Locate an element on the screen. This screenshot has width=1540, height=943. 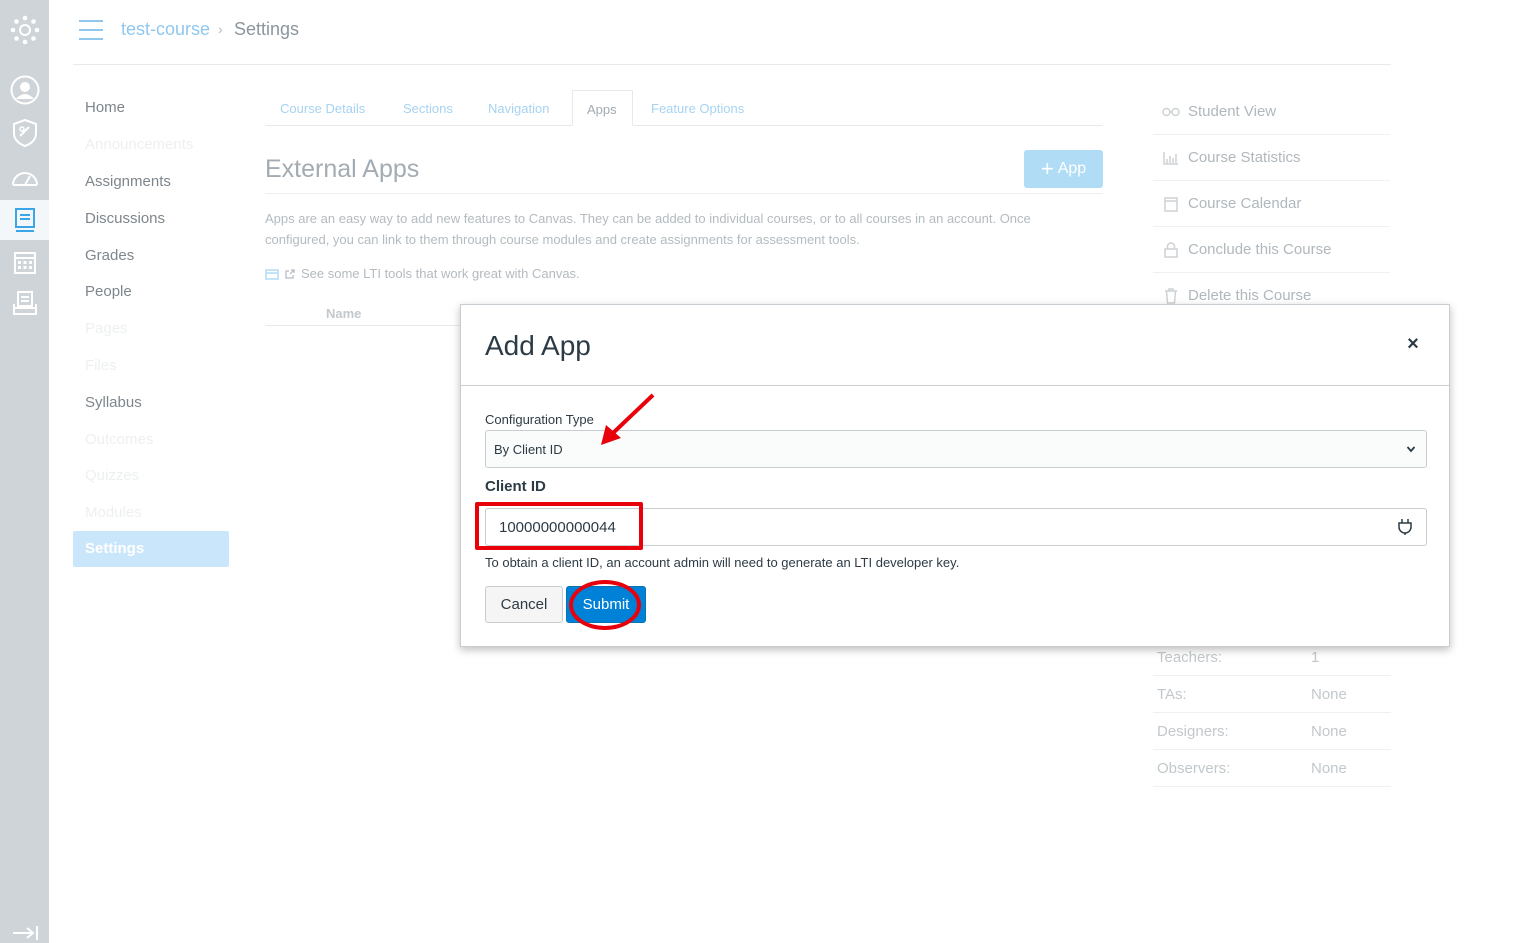
student-view-label: Student View is located at coordinates (1232, 111).